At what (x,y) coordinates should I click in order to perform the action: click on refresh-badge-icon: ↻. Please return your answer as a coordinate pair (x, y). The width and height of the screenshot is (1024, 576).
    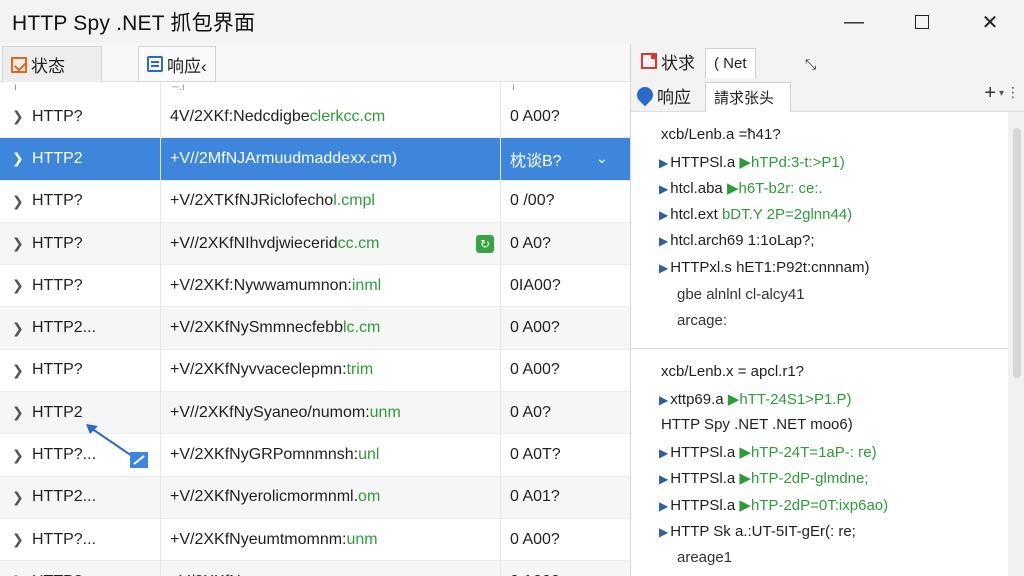
    Looking at the image, I should click on (485, 243).